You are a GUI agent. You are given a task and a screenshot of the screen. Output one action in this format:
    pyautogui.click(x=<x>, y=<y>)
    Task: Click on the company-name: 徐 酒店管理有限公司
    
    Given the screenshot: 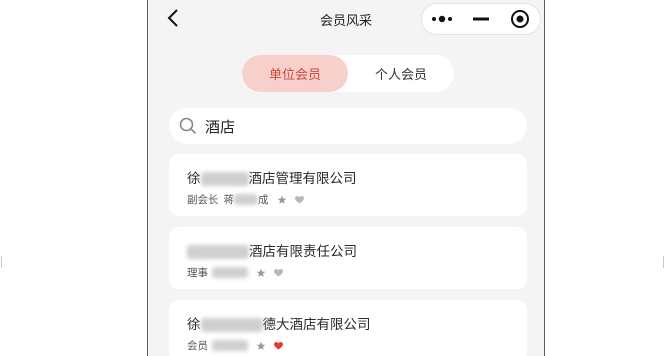 What is the action you would take?
    pyautogui.click(x=272, y=177)
    